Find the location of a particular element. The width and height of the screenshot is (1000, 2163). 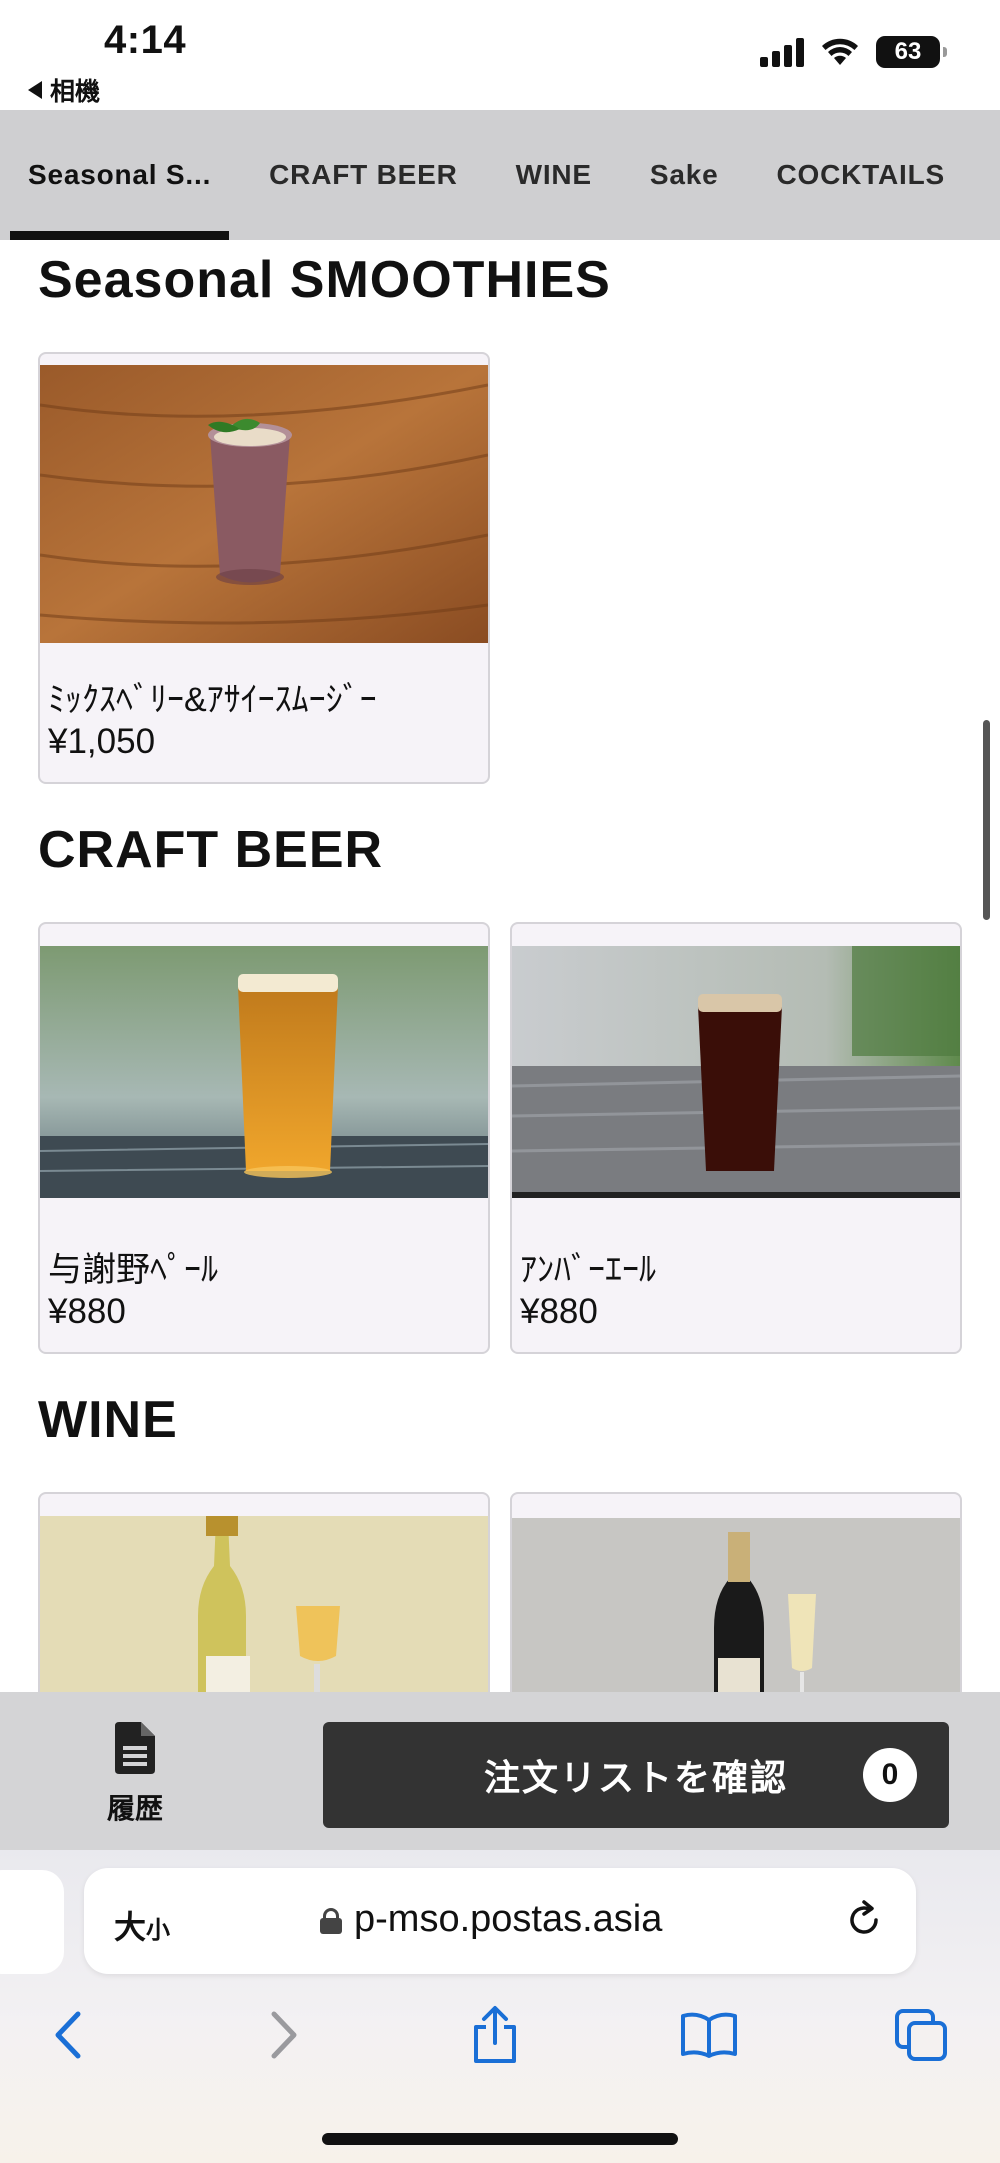

bottom-action-bar: 履歴 注文リストを確認 0 is located at coordinates (500, 1771).